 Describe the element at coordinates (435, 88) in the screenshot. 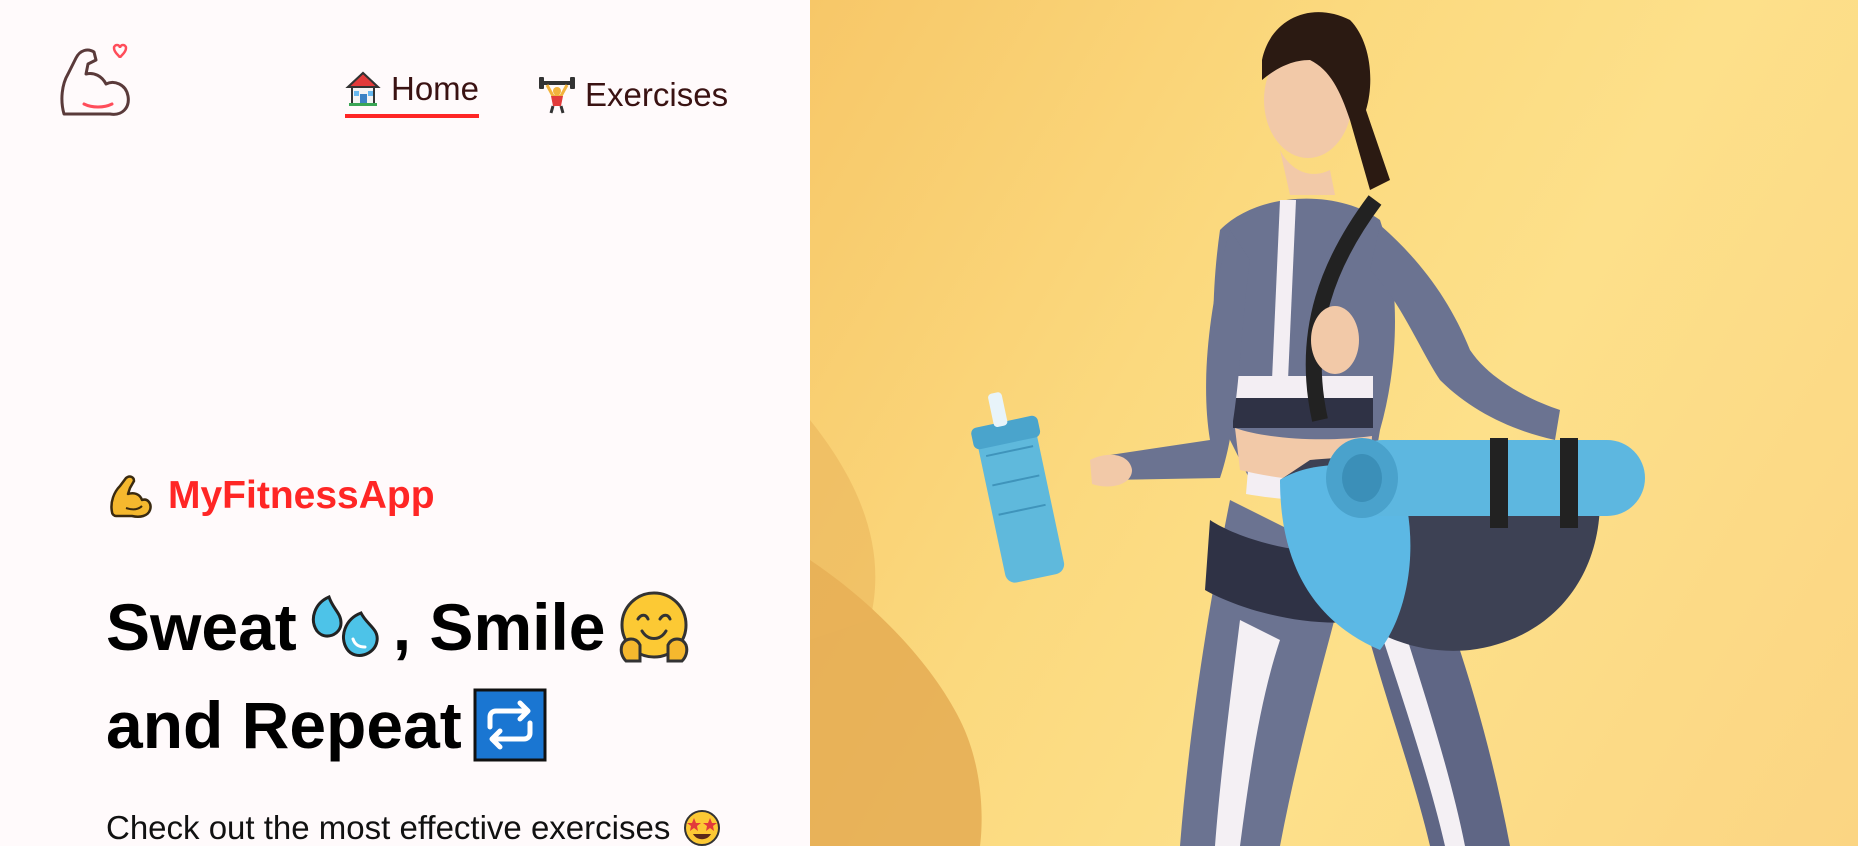

I see `nav-home-label: Home` at that location.